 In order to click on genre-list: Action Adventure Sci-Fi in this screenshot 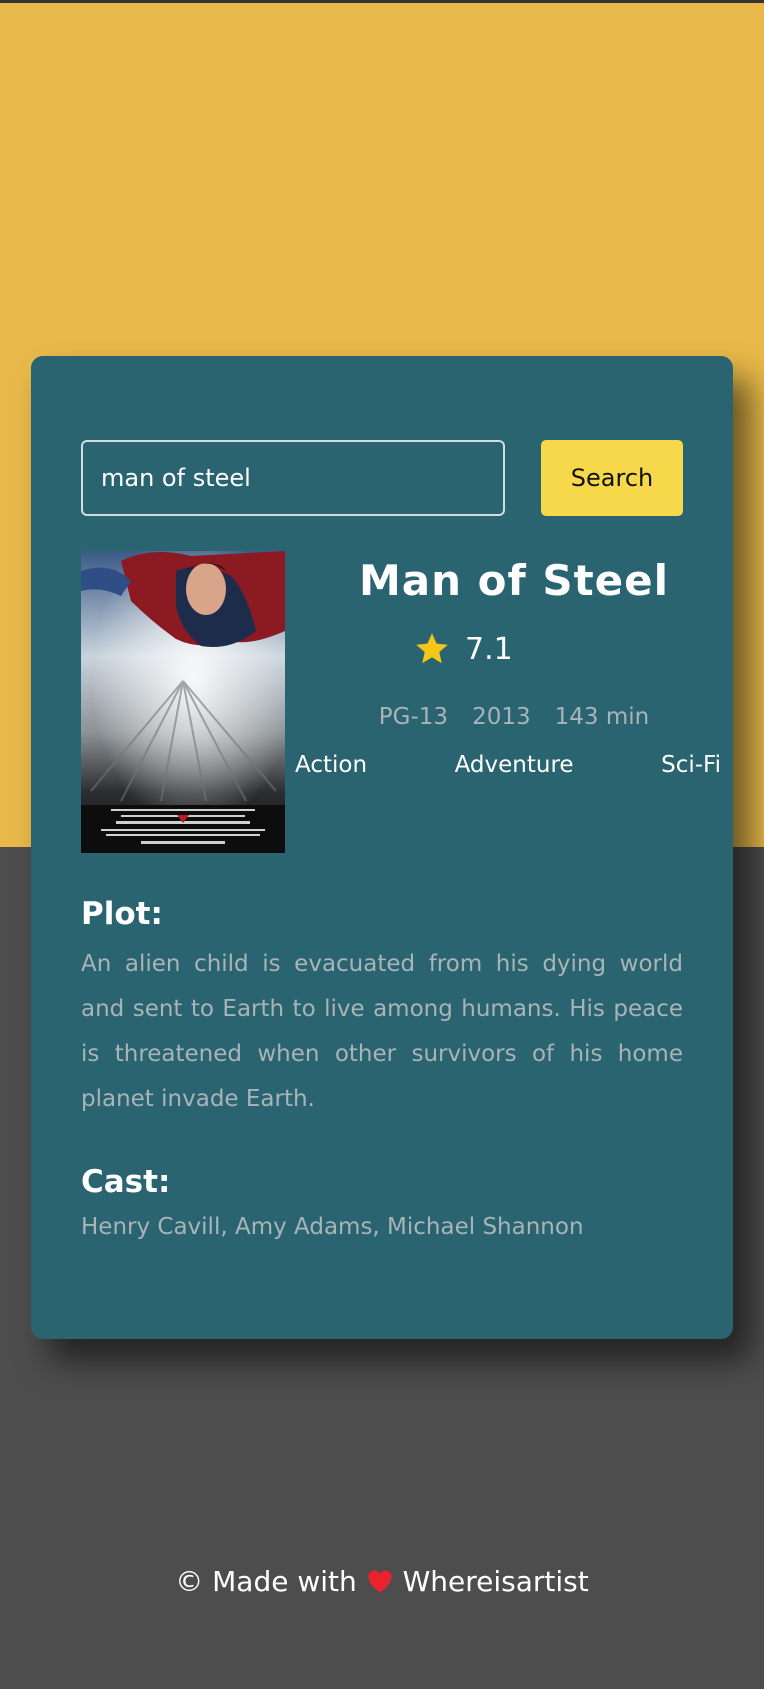, I will do `click(508, 765)`.